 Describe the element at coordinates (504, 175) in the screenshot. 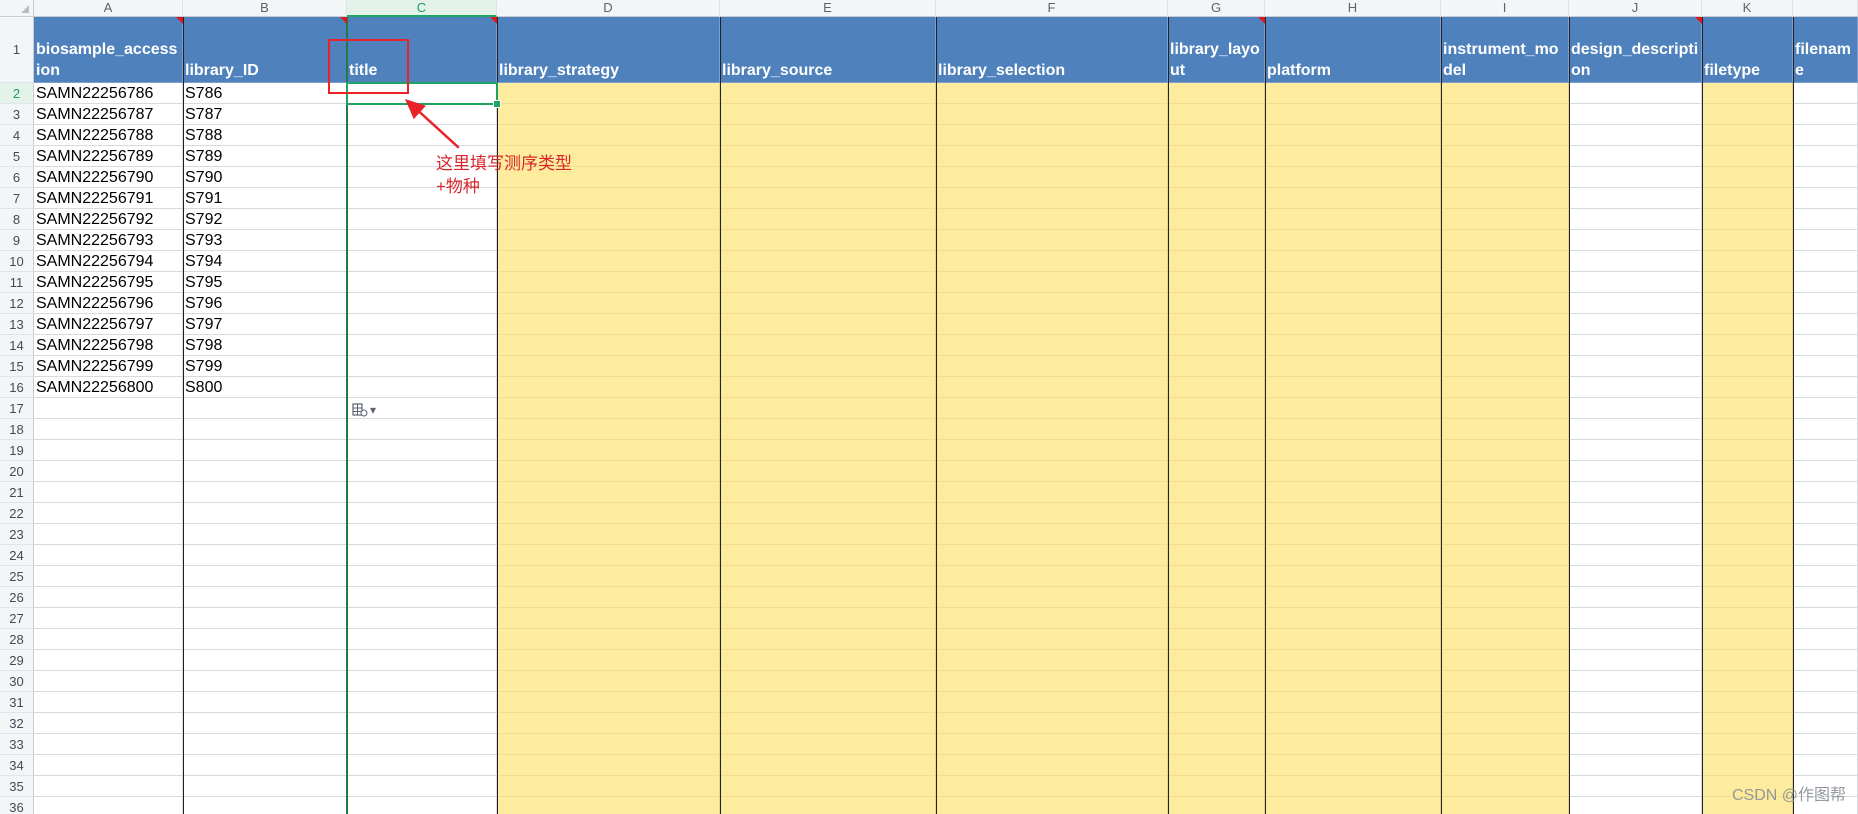

I see `annotation-note: 这里填写测序类型+物种` at that location.